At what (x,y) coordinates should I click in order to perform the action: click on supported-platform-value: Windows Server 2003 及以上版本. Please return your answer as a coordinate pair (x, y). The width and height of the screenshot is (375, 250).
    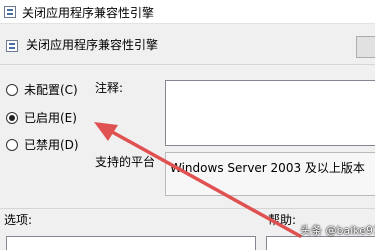
    Looking at the image, I should click on (267, 168).